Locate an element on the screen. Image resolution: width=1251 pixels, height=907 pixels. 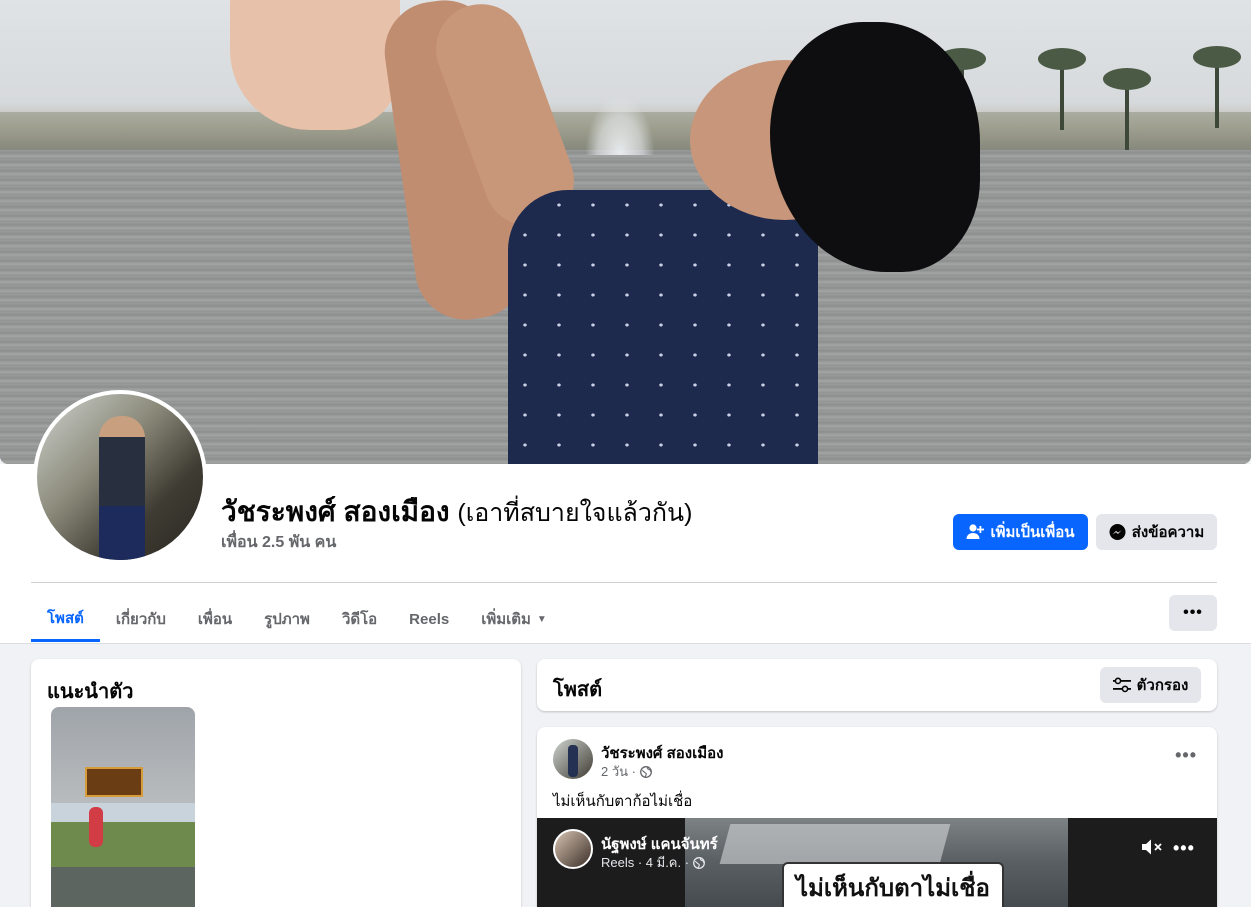
message-label: ส่งข้อความ is located at coordinates (1168, 532).